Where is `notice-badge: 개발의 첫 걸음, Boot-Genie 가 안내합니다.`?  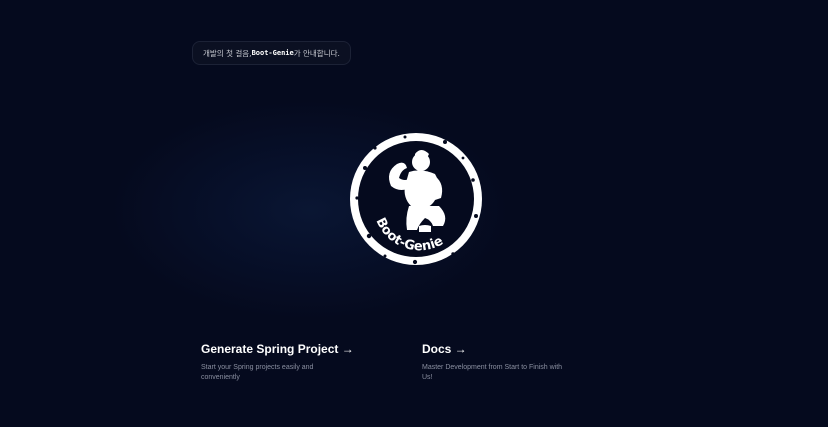 notice-badge: 개발의 첫 걸음, Boot-Genie 가 안내합니다. is located at coordinates (271, 53).